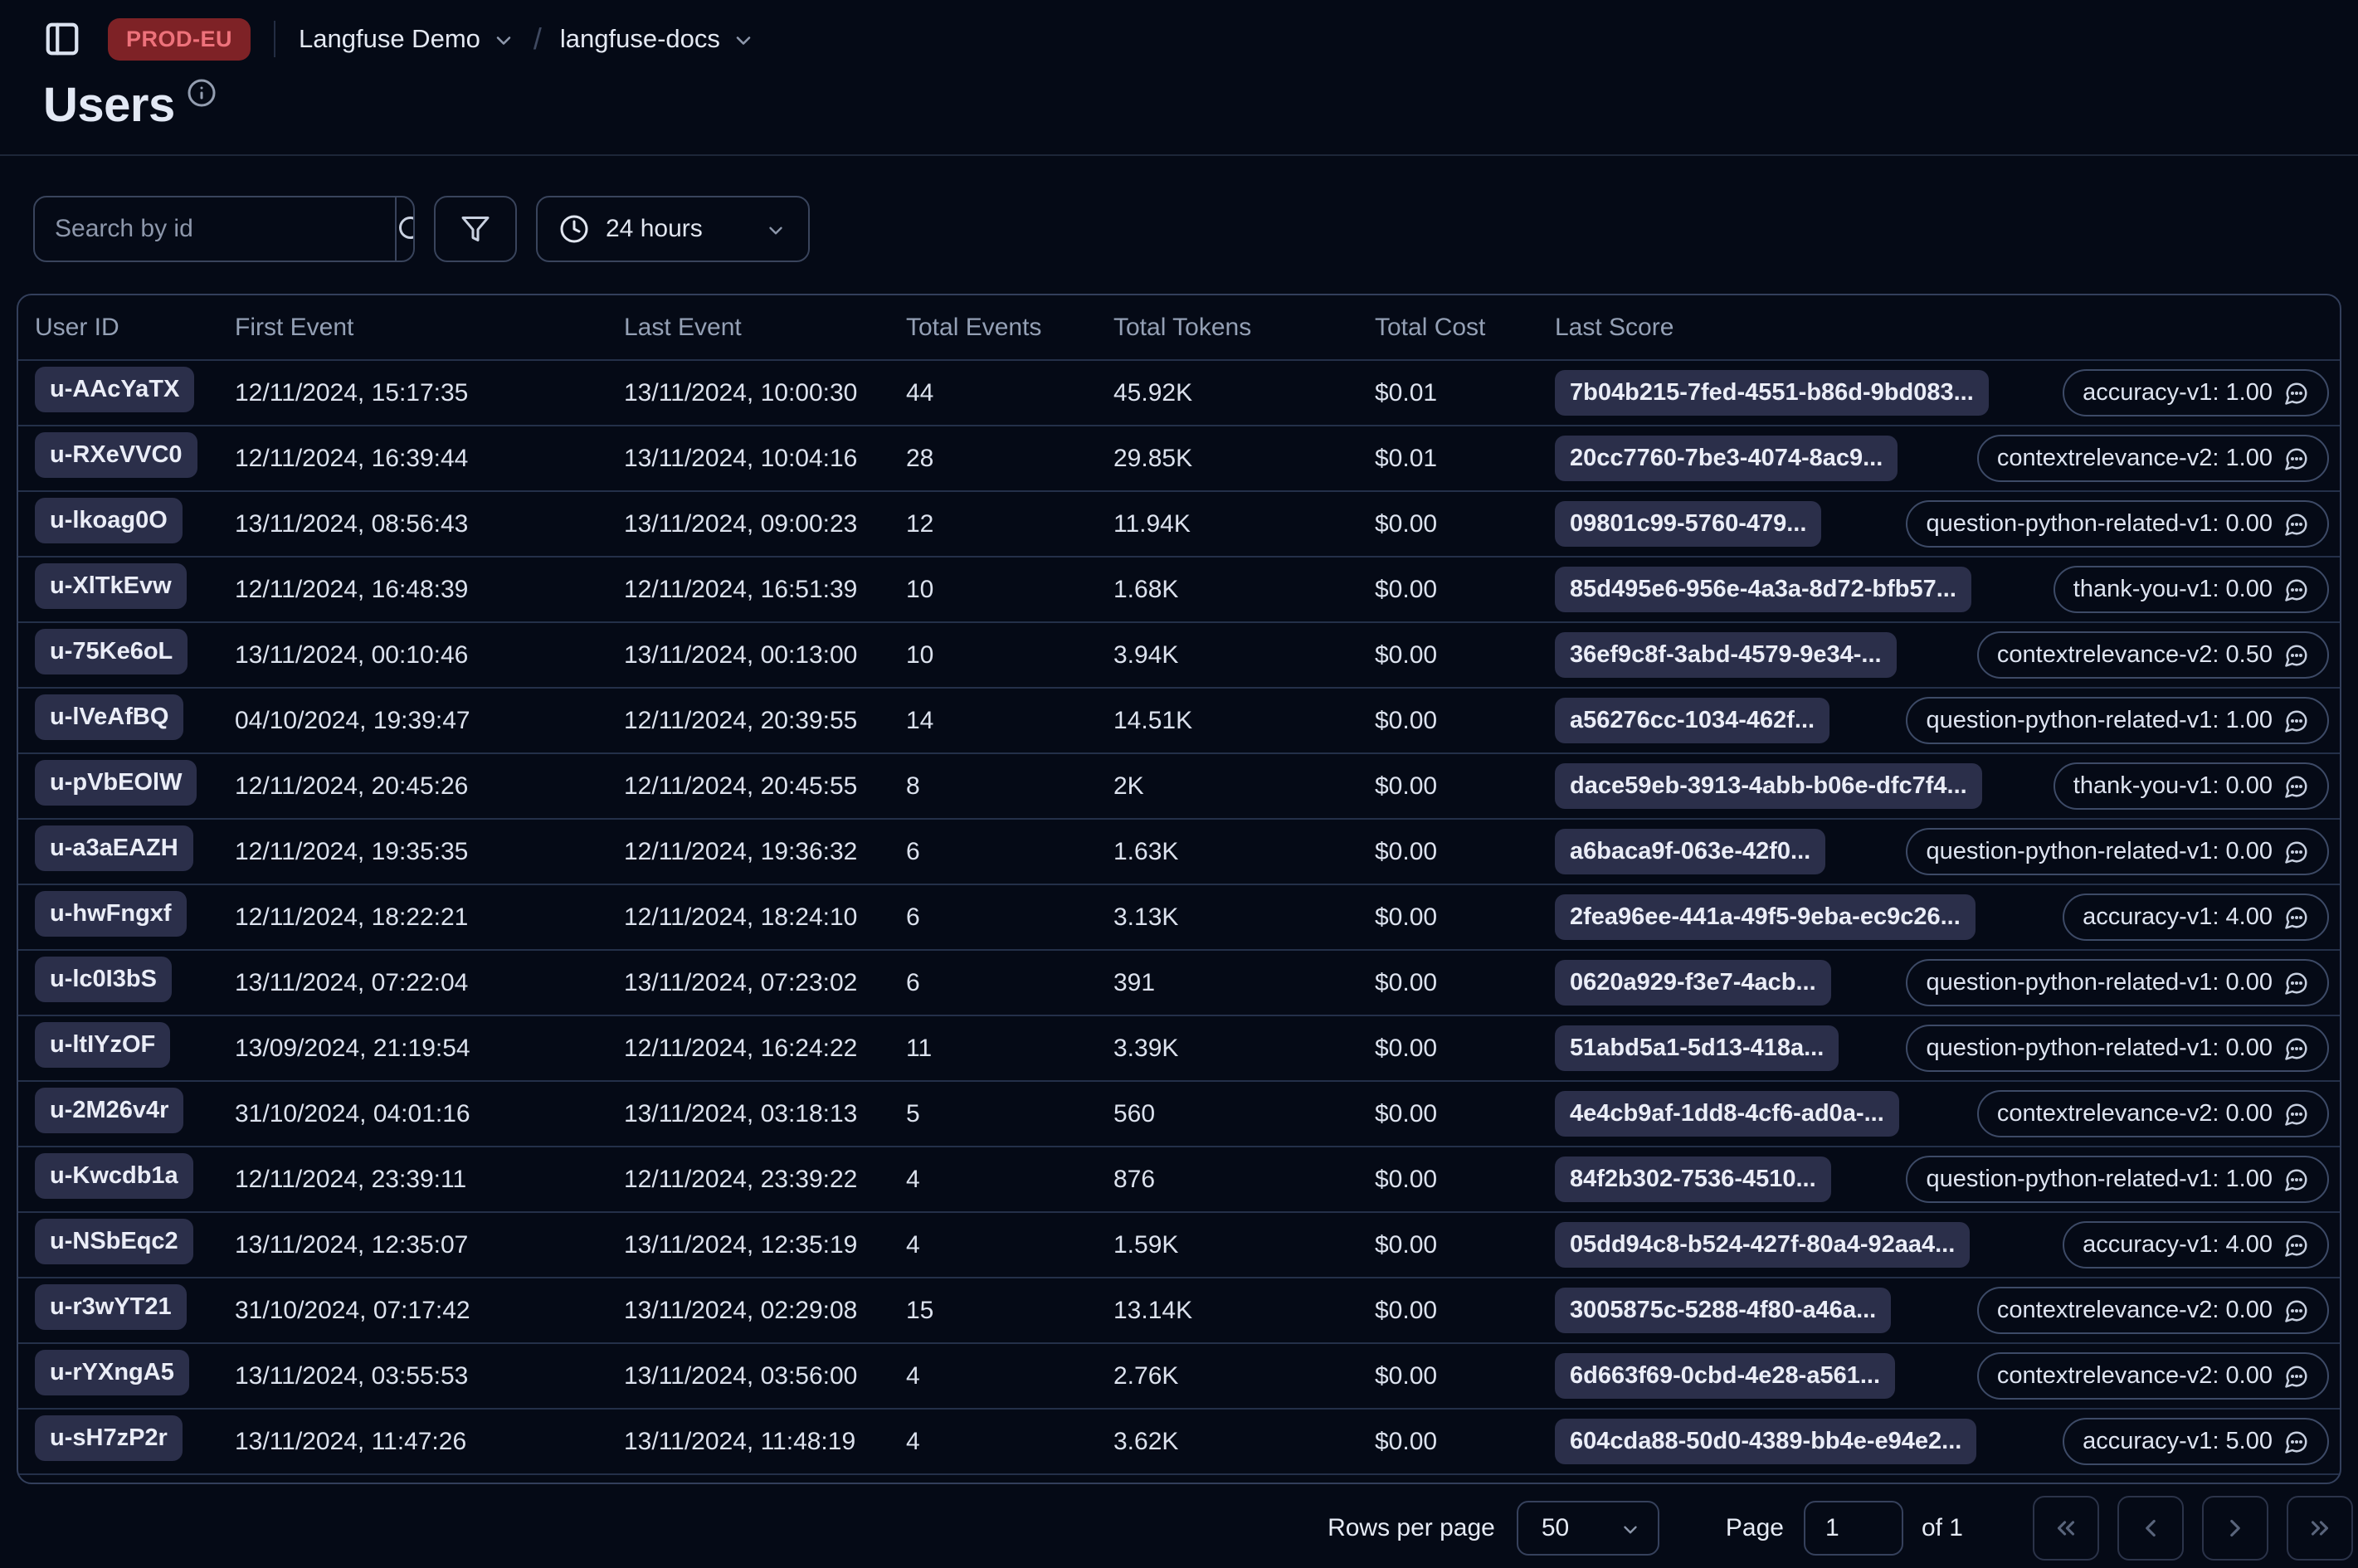  Describe the element at coordinates (116, 455) in the screenshot. I see `user-id-chip: u-RXeVVC0` at that location.